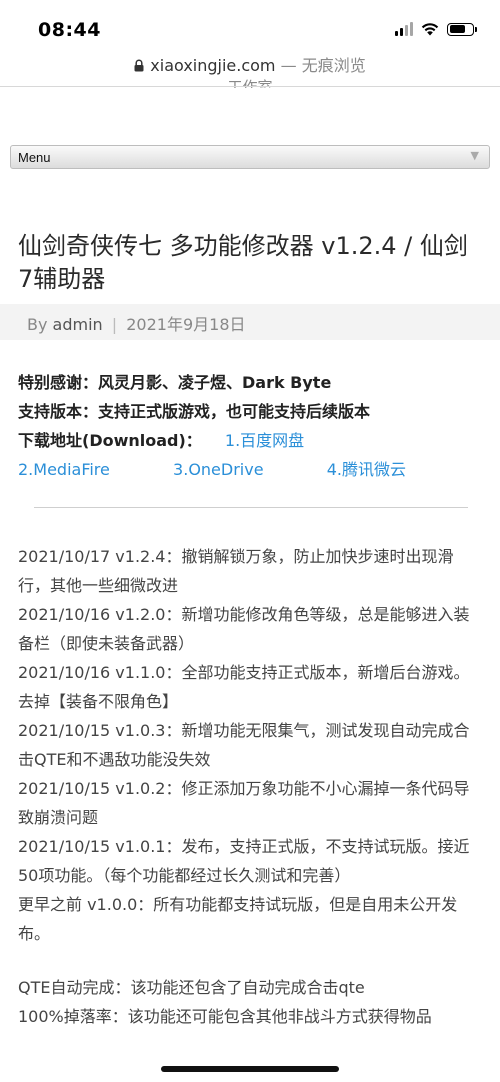  What do you see at coordinates (139, 65) in the screenshot?
I see `lock-icon` at bounding box center [139, 65].